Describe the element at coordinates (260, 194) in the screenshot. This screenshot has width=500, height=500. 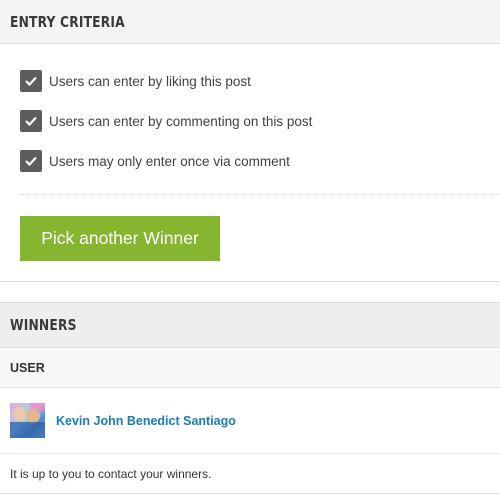
I see `divider` at that location.